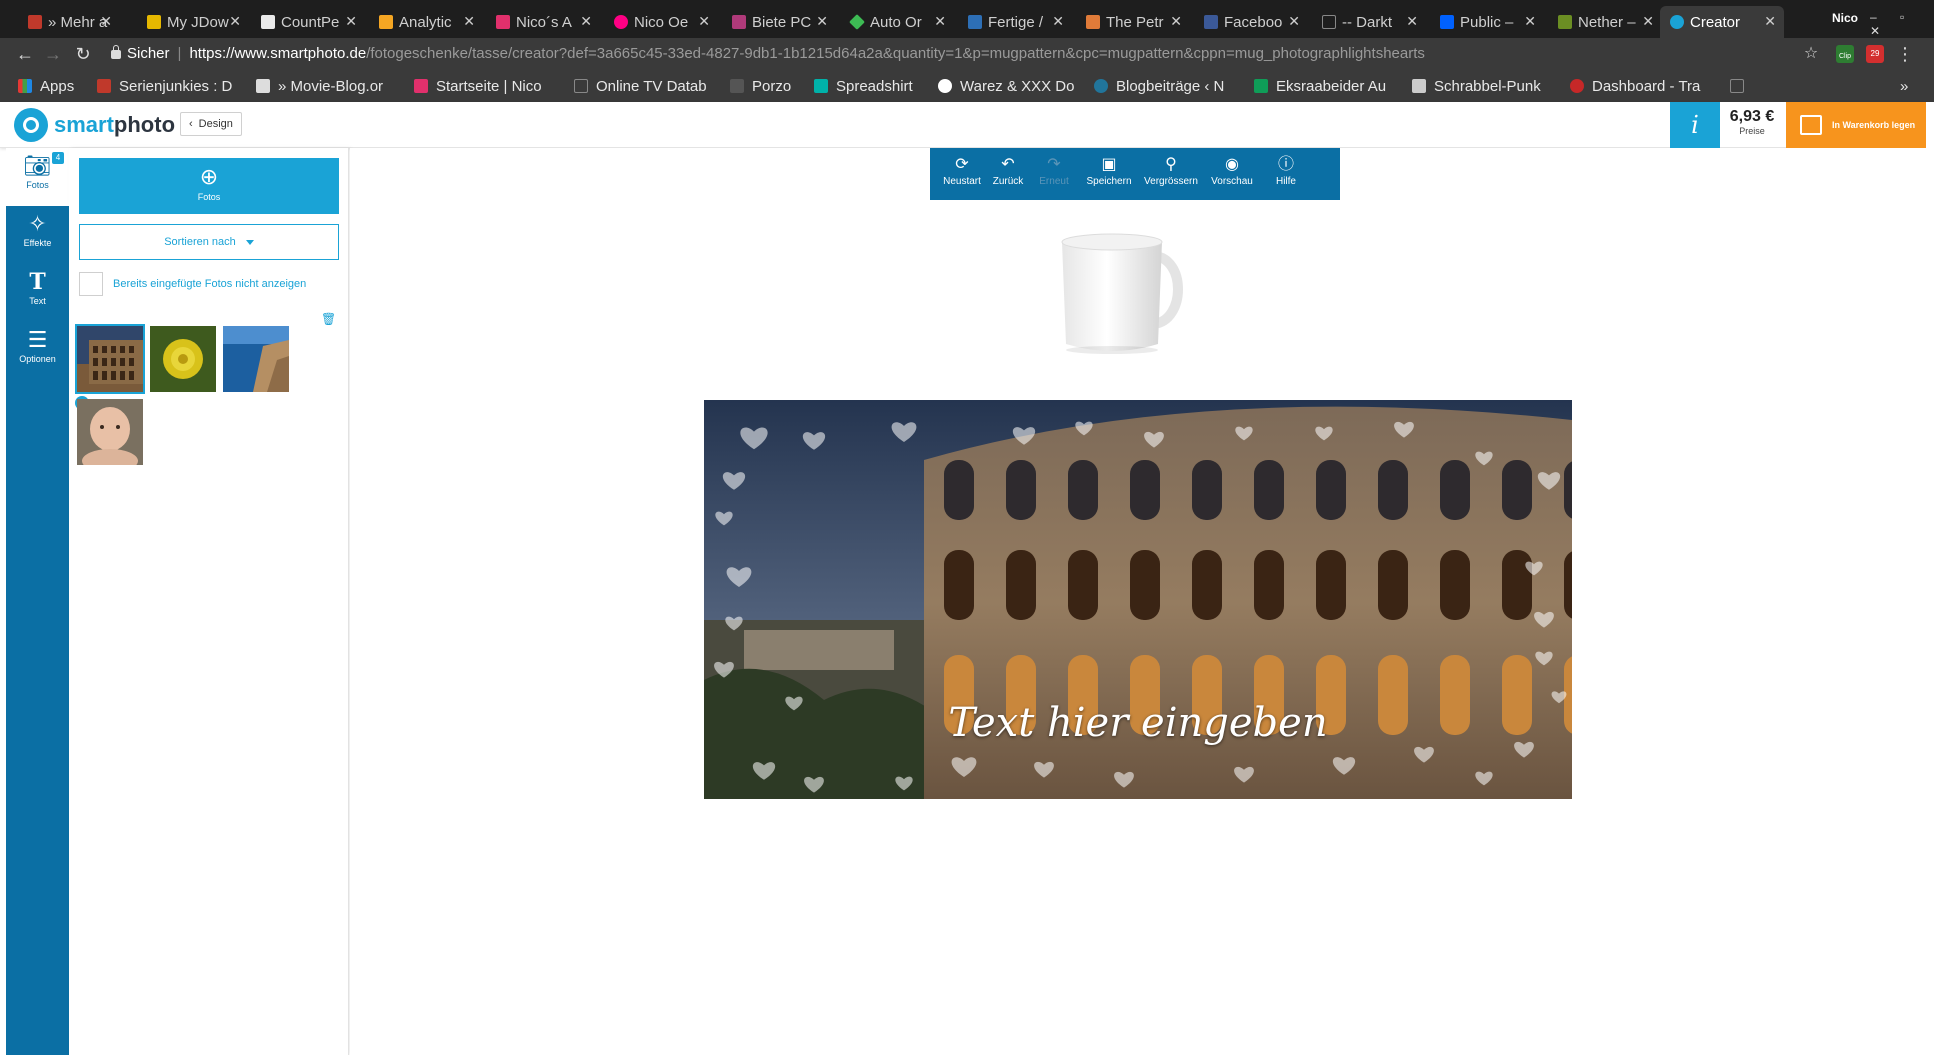 The image size is (1934, 1063). Describe the element at coordinates (661, 22) in the screenshot. I see `browser-tab: Nico Oe ✕` at that location.